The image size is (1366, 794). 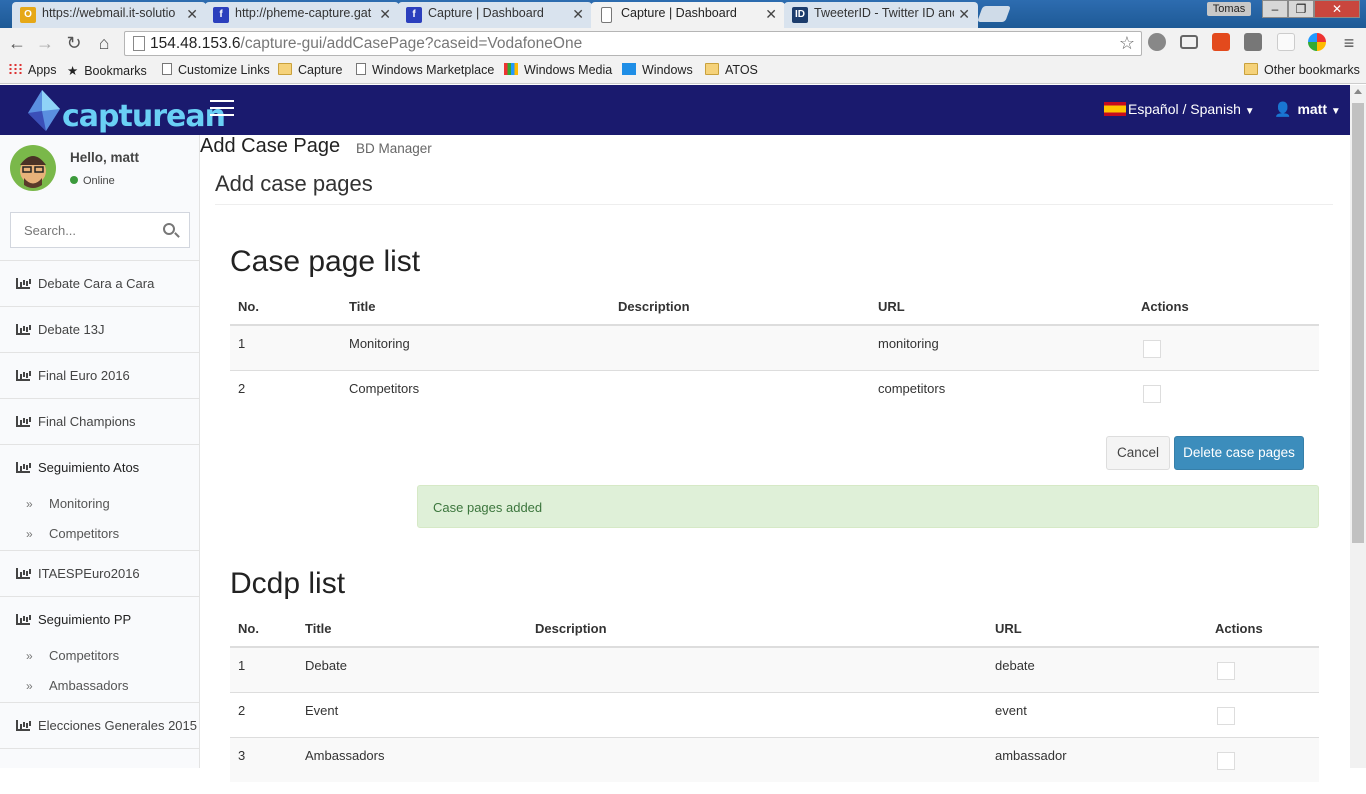 I want to click on sidebar-item, so click(x=99, y=771).